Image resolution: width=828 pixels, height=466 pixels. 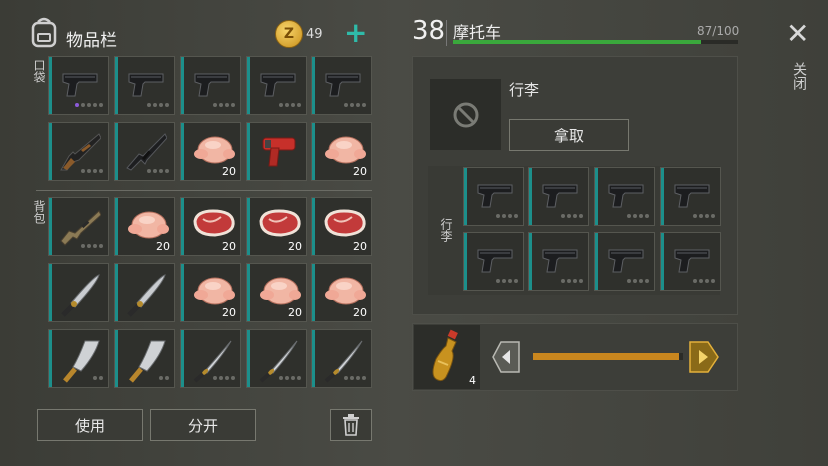 I want to click on pocket-label: 口袋, so click(x=39, y=71).